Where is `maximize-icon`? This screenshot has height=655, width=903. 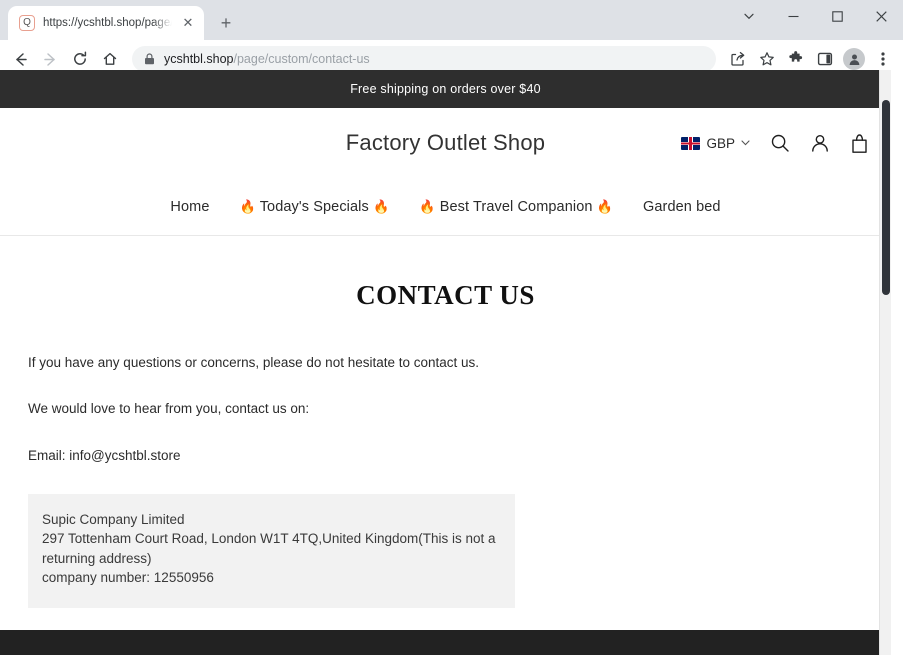
maximize-icon is located at coordinates (837, 16).